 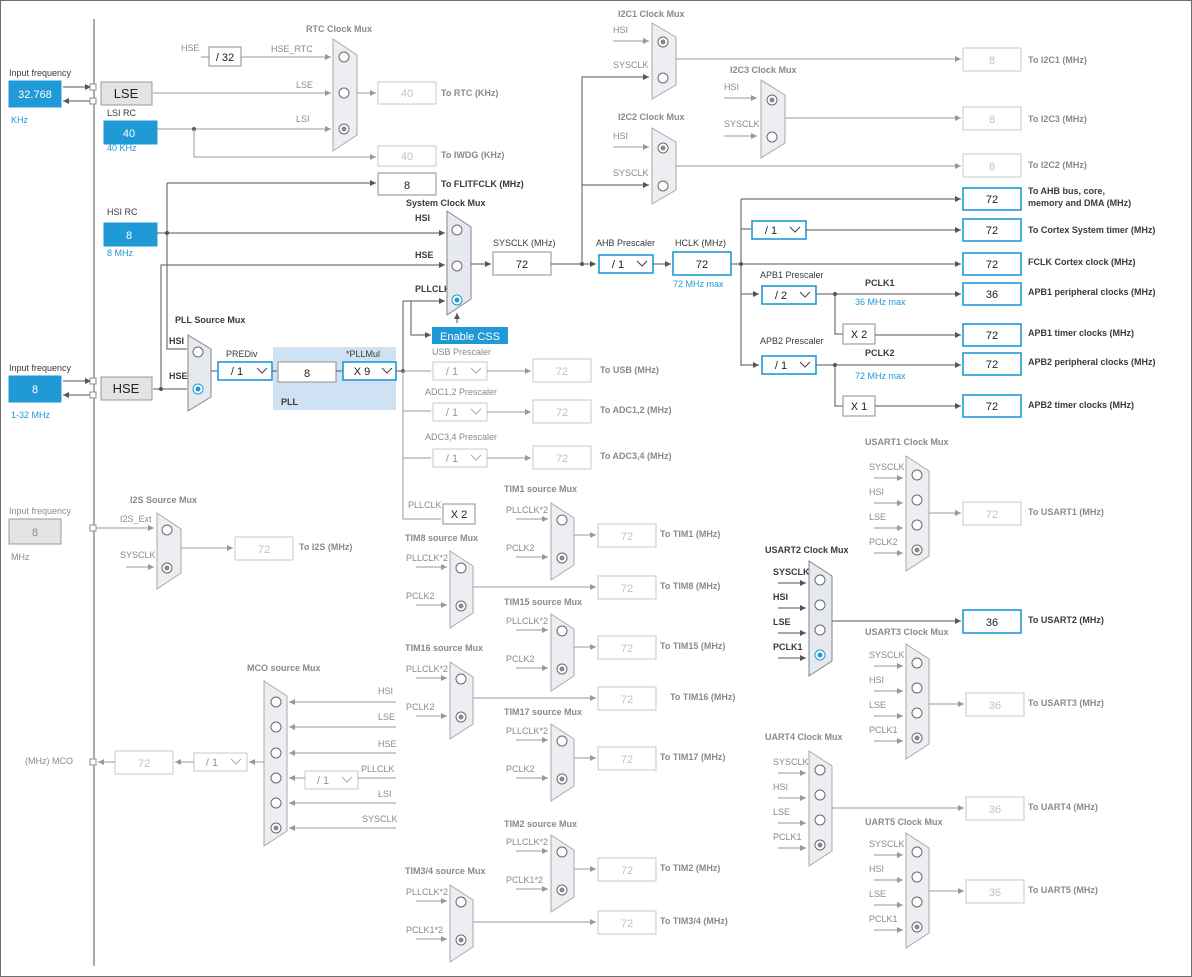 What do you see at coordinates (781, 296) in the screenshot?
I see `svg-text: / 2` at bounding box center [781, 296].